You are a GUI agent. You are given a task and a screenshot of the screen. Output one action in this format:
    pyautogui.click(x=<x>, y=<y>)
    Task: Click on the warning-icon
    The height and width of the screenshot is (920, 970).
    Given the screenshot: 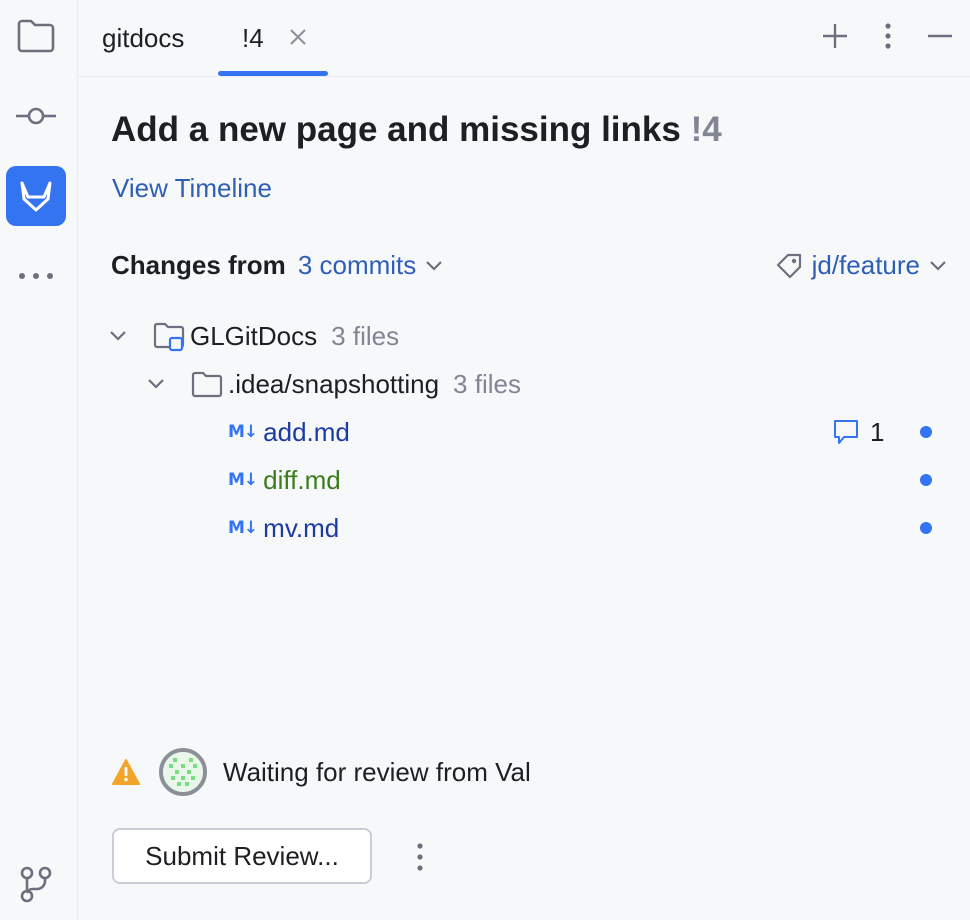 What is the action you would take?
    pyautogui.click(x=126, y=772)
    